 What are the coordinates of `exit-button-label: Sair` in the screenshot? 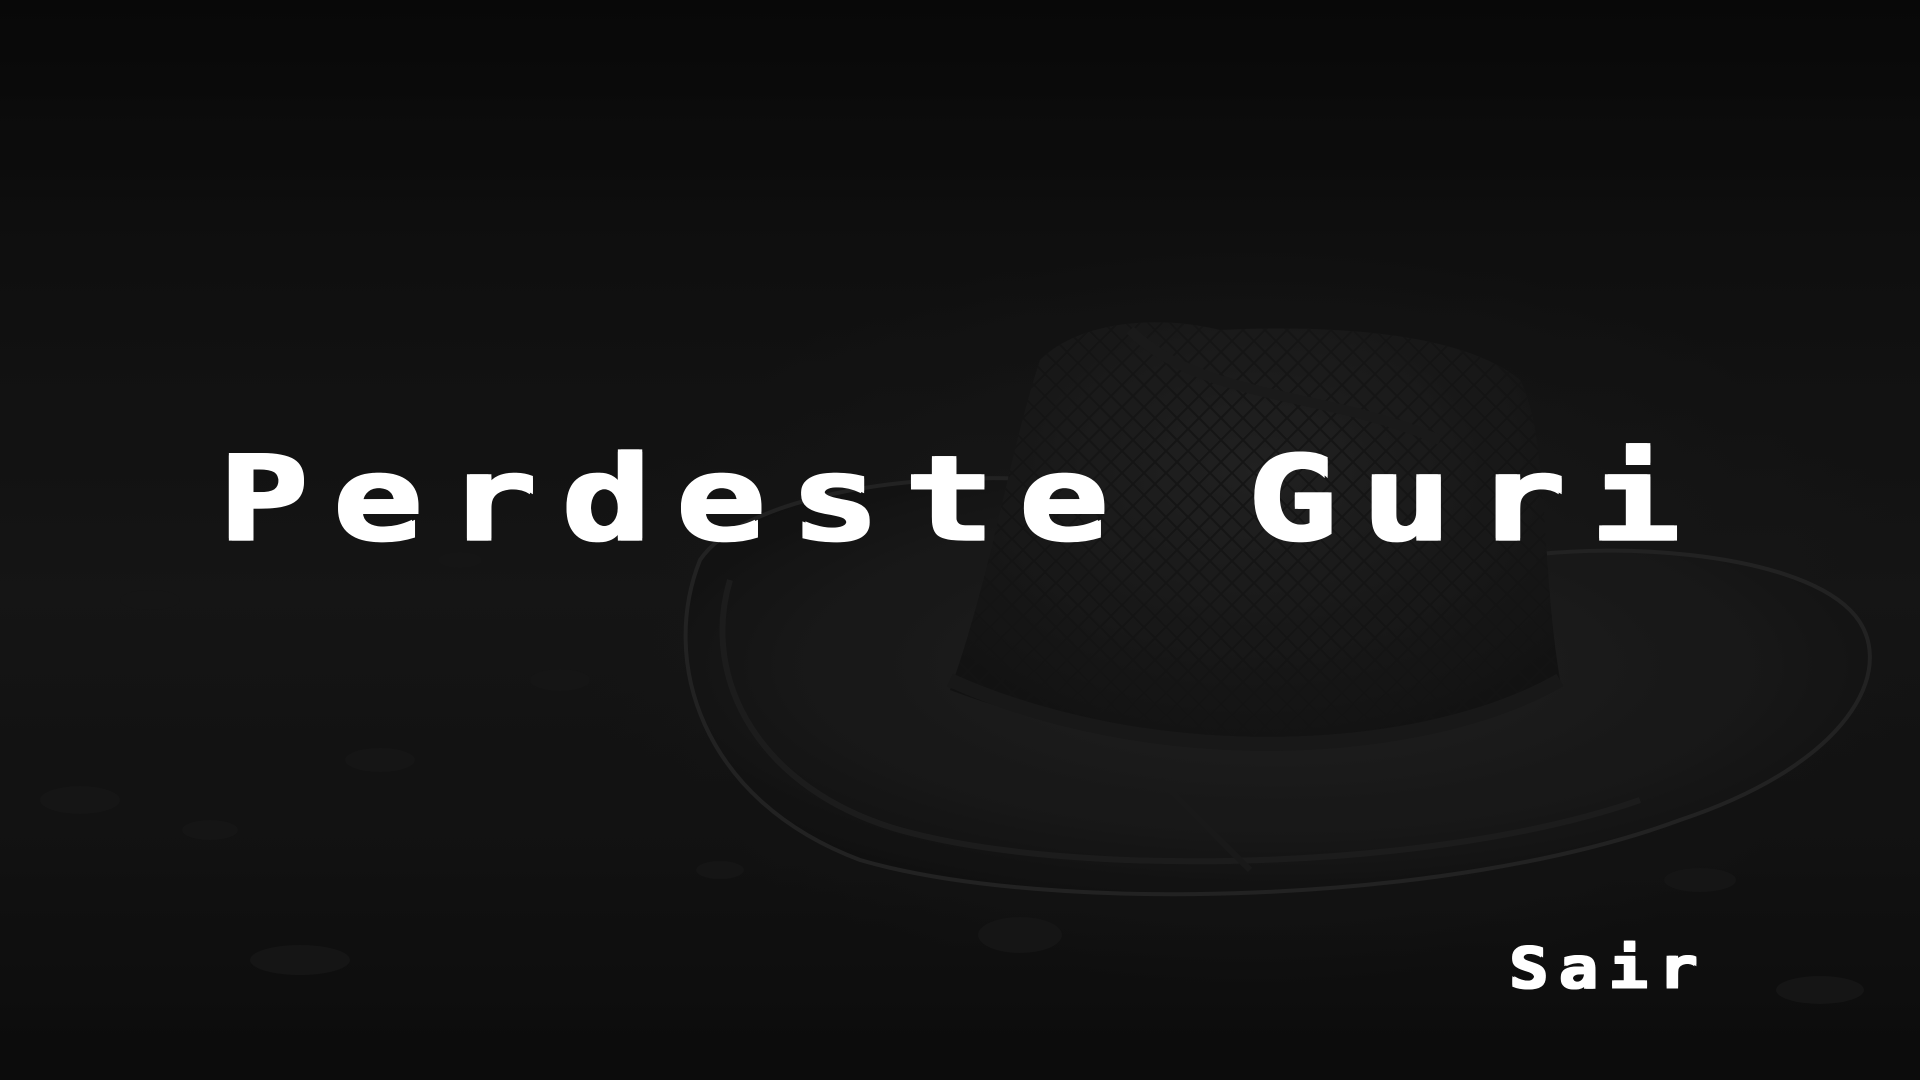 It's located at (1607, 967).